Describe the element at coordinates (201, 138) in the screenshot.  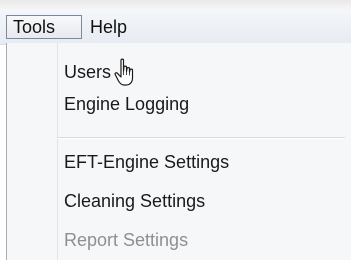
I see `menu-separator` at that location.